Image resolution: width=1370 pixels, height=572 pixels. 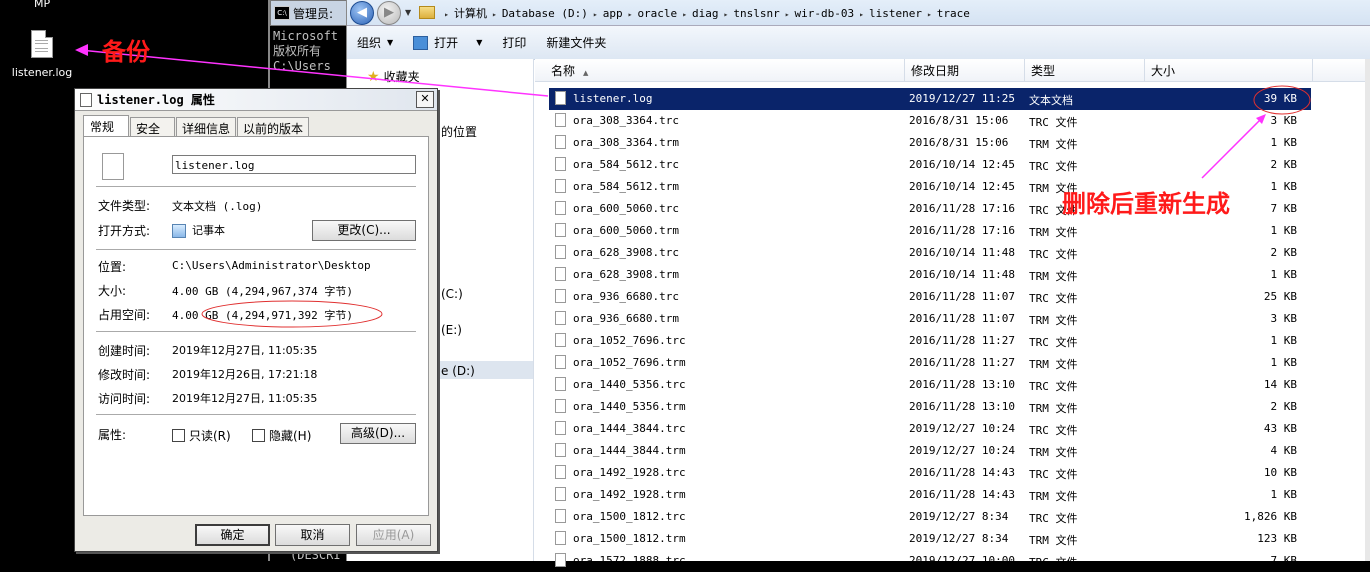 What do you see at coordinates (825, 13) in the screenshot?
I see `breadcrumb-item: wir-db-03` at bounding box center [825, 13].